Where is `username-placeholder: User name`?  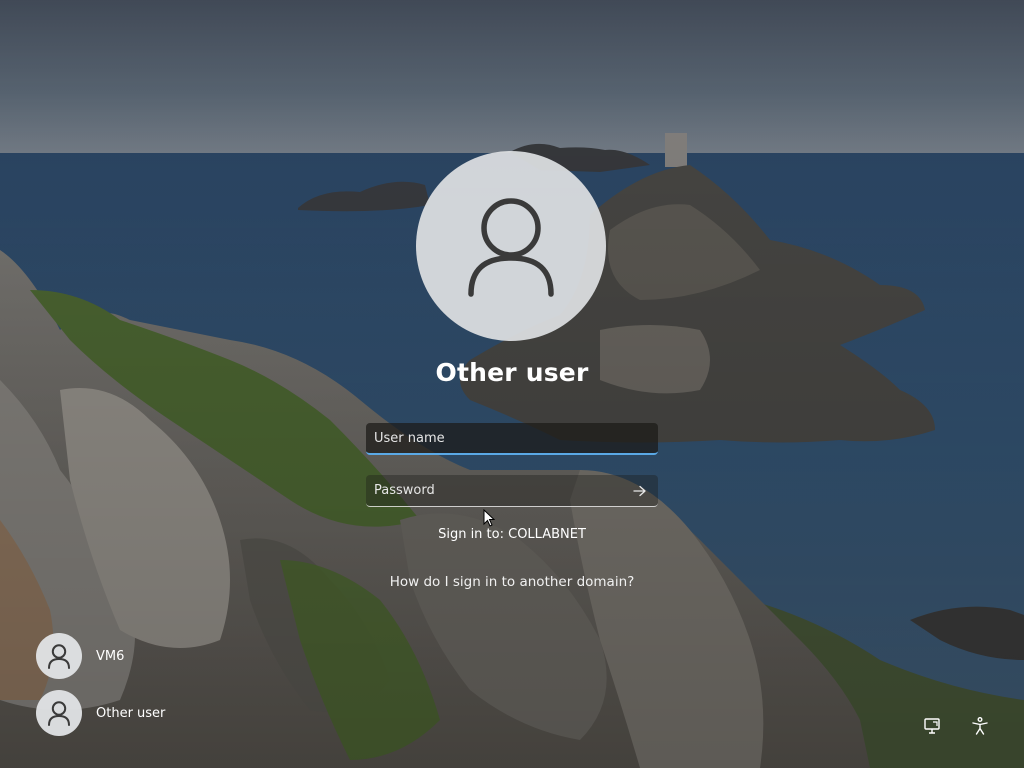 username-placeholder: User name is located at coordinates (409, 438).